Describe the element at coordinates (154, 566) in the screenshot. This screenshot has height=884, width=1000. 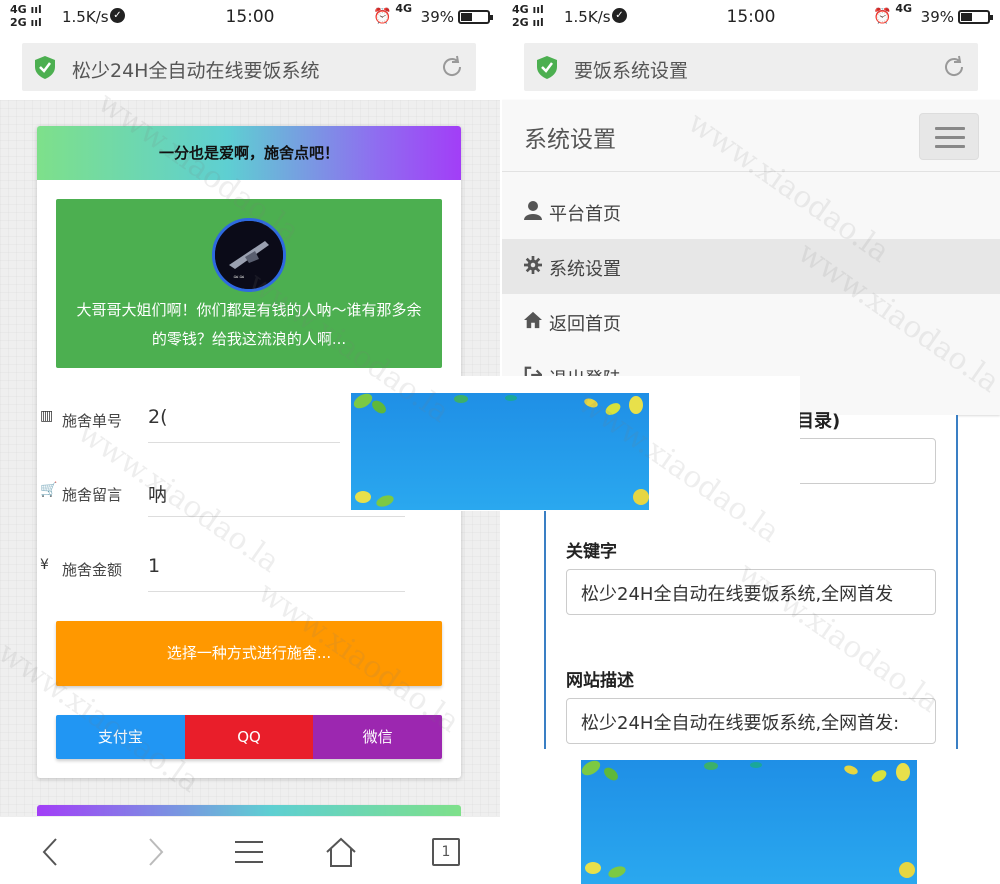
I see `amount-input: 1` at that location.